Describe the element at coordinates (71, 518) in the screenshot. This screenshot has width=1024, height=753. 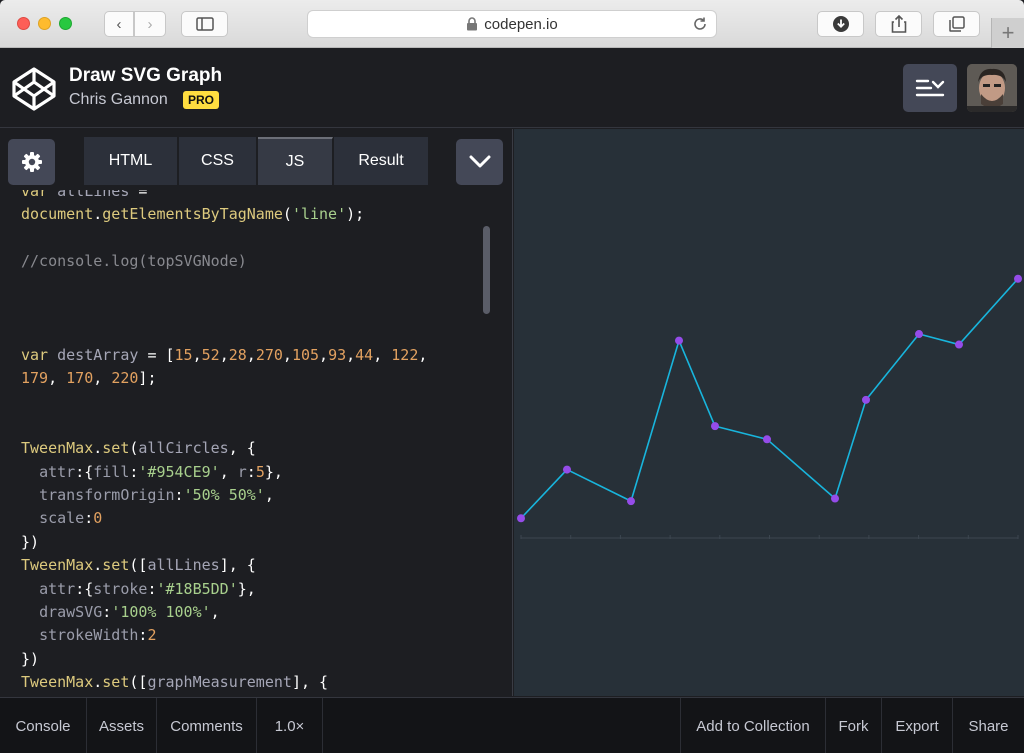
I see `code-line: scale:0` at that location.